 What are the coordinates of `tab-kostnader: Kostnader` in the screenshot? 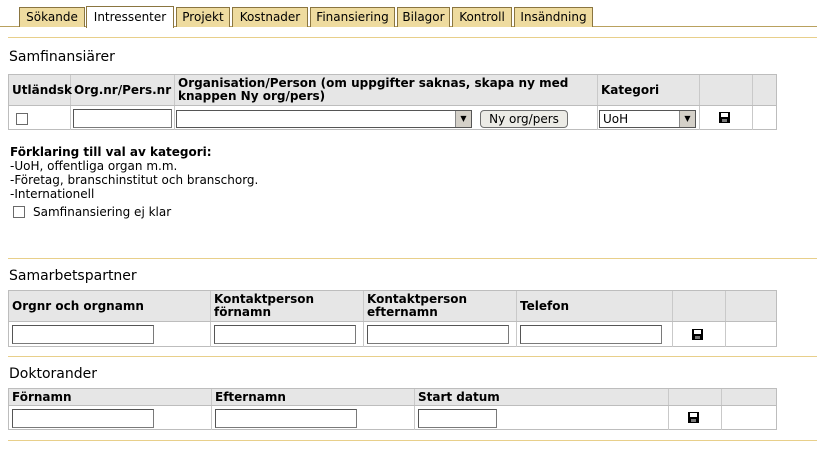 It's located at (270, 17).